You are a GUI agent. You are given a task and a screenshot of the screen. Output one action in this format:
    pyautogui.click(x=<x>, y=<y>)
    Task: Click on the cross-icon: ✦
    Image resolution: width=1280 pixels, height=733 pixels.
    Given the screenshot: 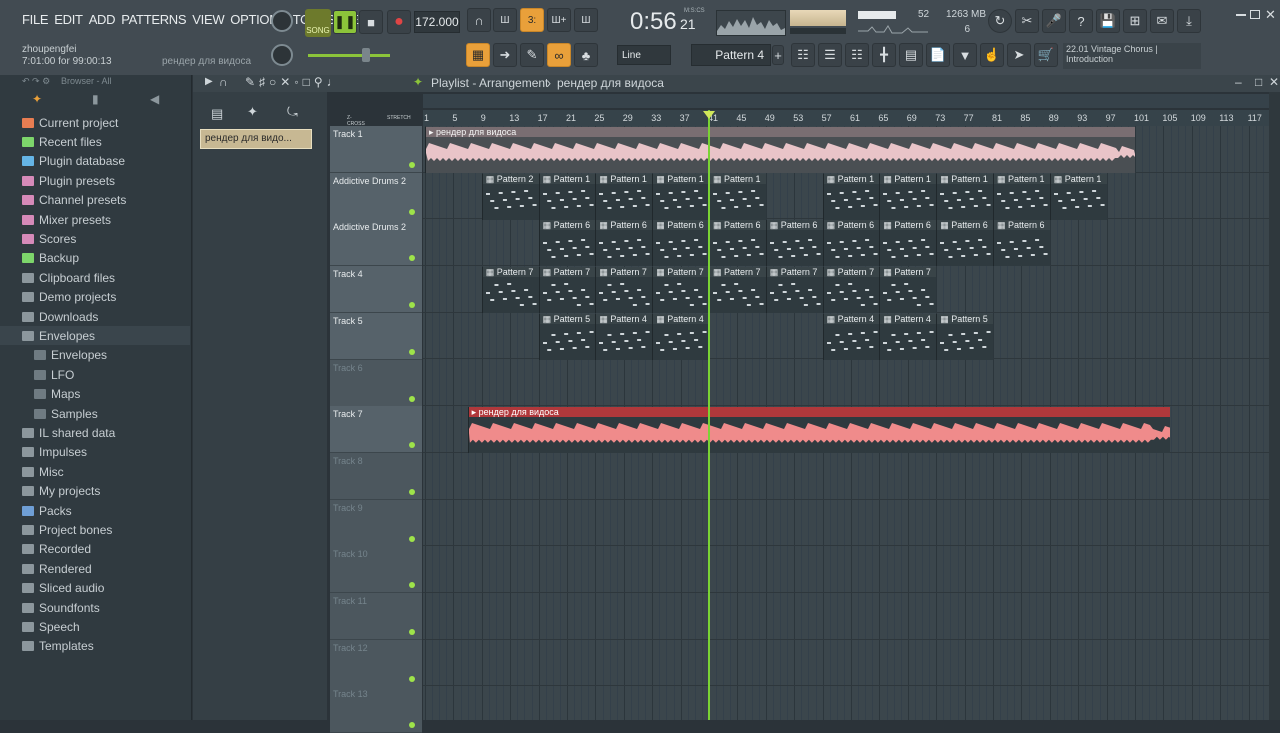 What is the action you would take?
    pyautogui.click(x=252, y=112)
    